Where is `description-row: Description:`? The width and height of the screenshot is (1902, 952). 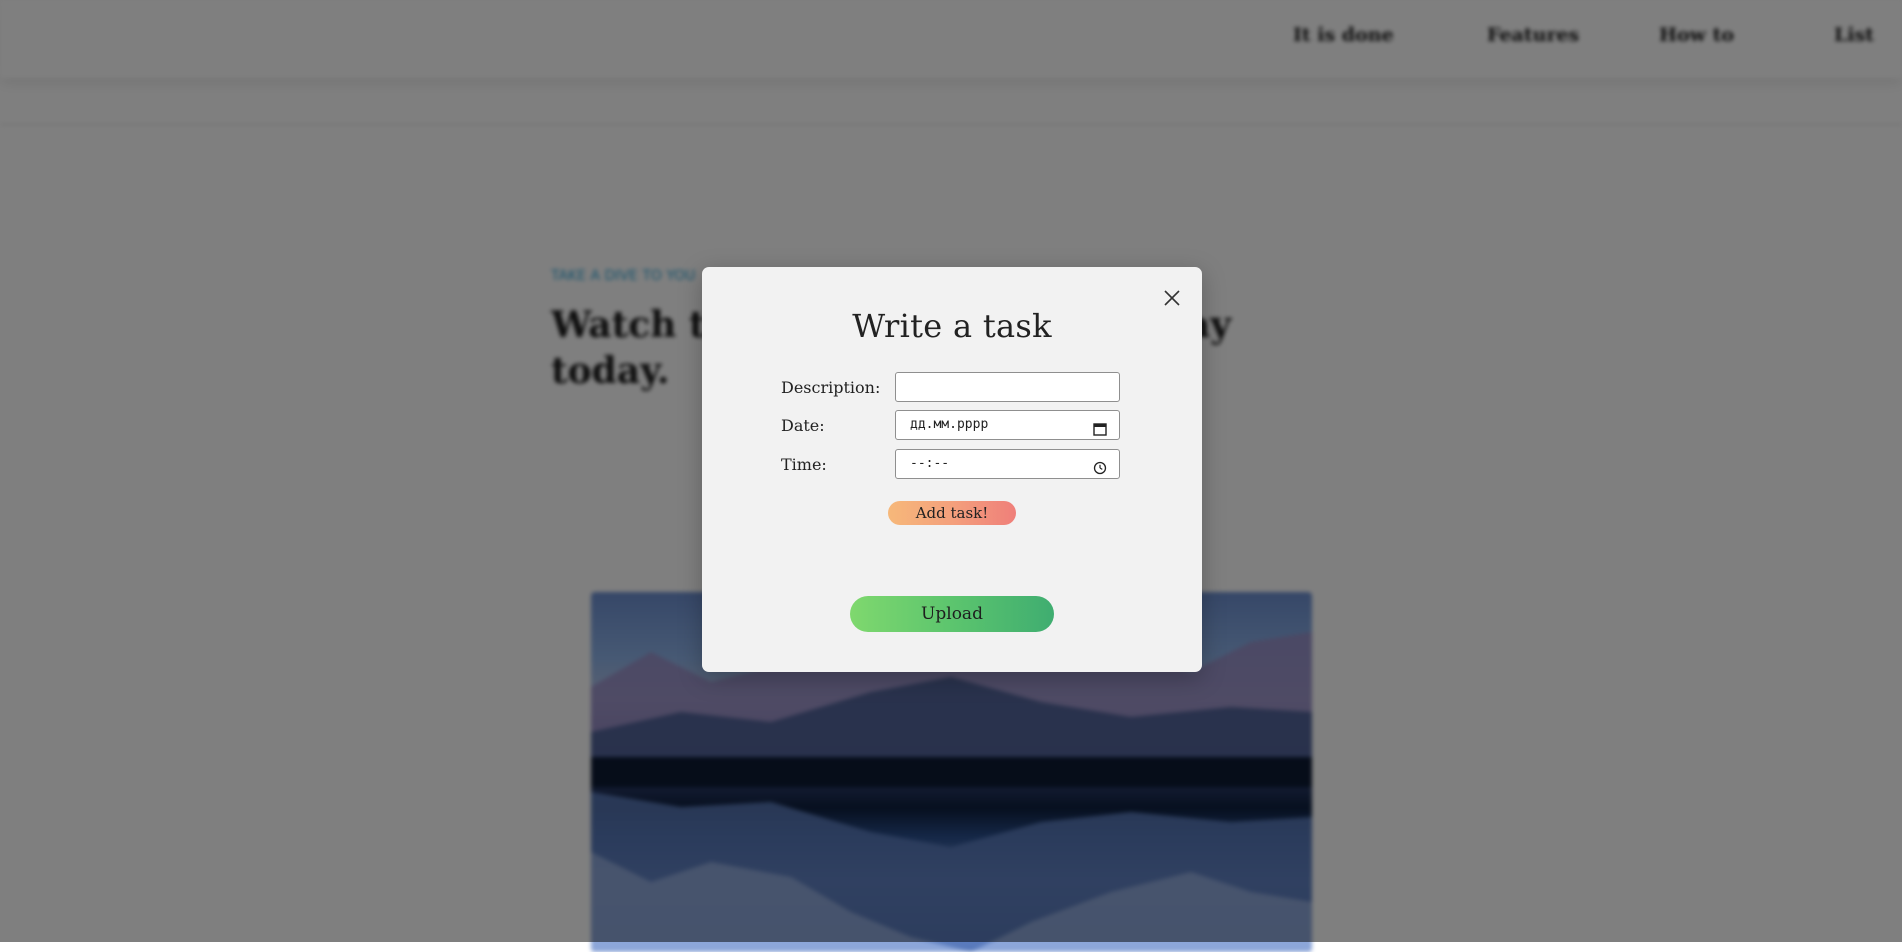 description-row: Description: is located at coordinates (953, 388).